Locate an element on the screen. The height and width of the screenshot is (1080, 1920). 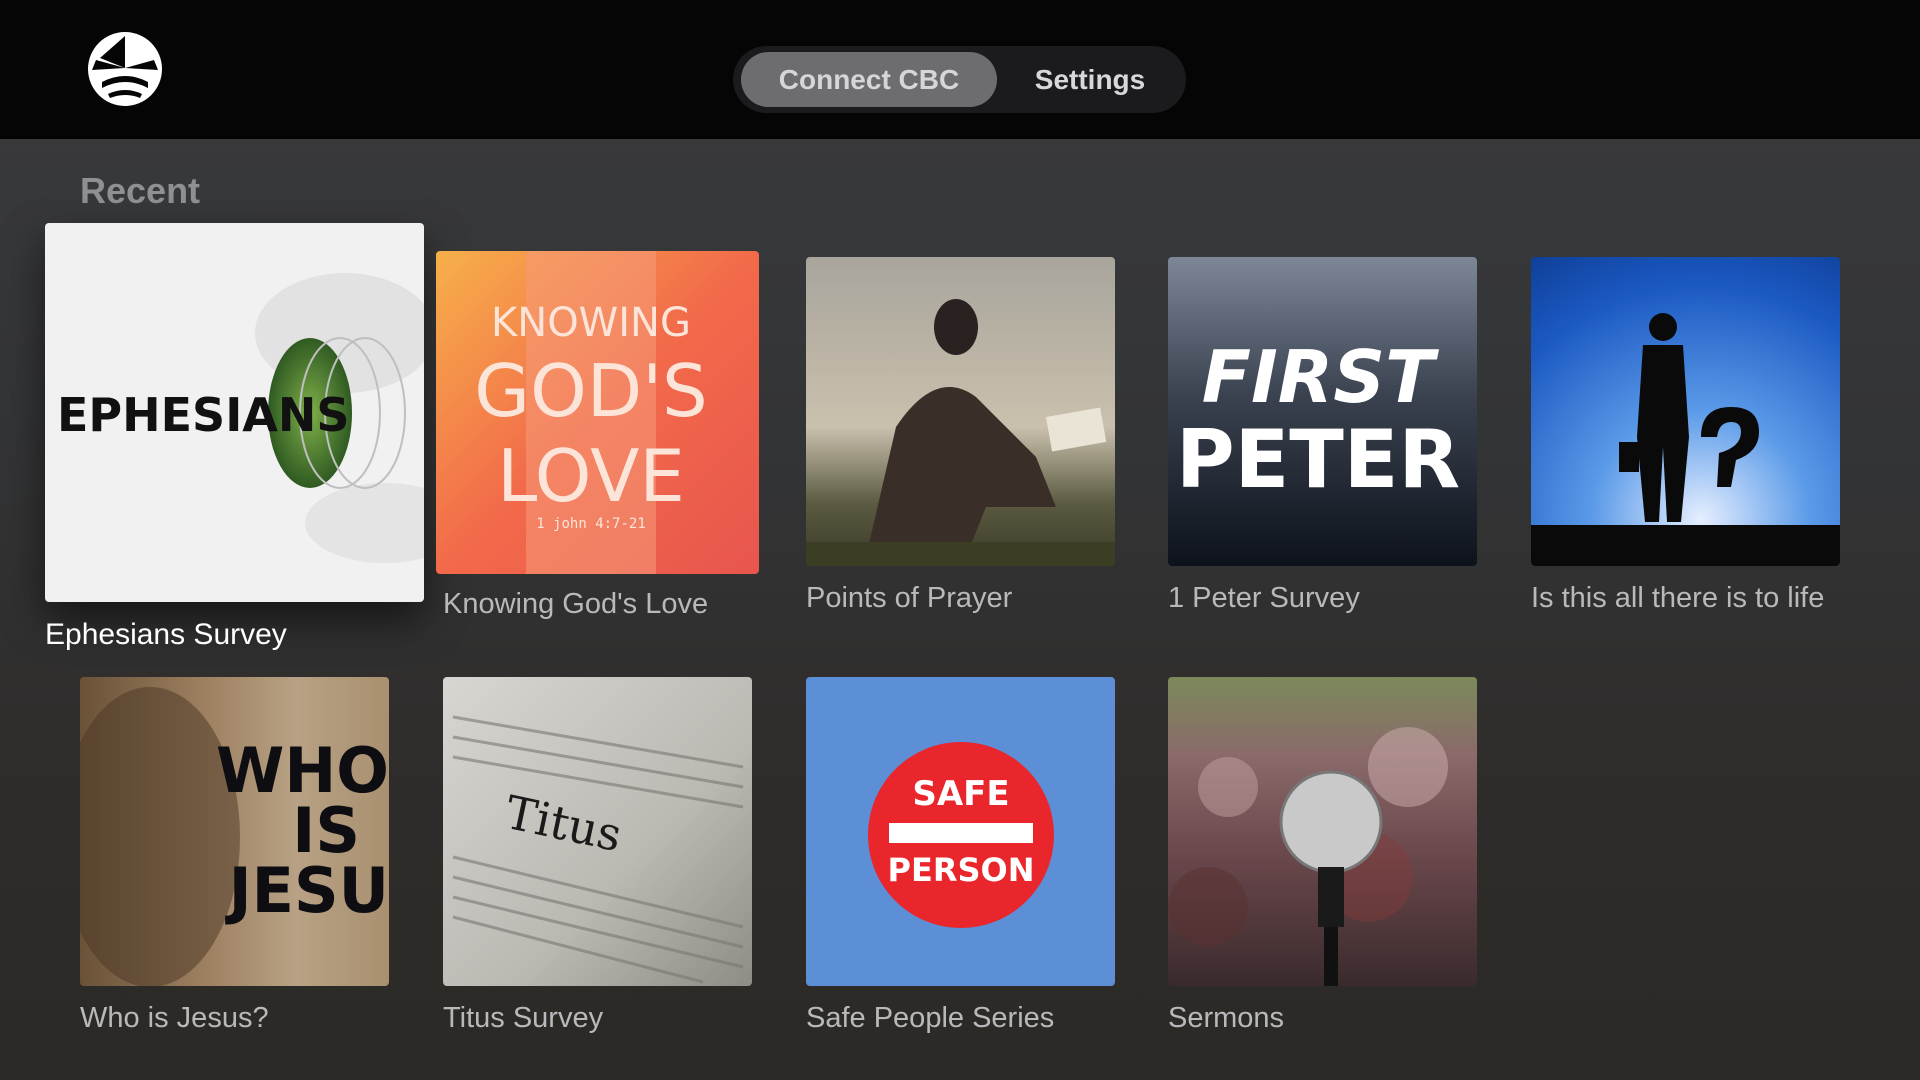
svg-text: SAFE is located at coordinates (960, 794).